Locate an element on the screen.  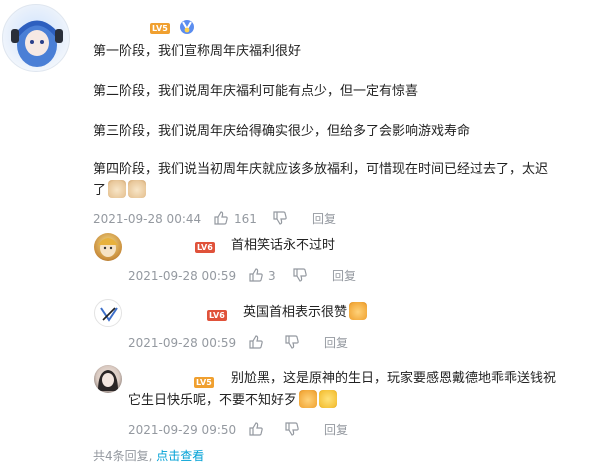
reply-text: 别尬黑，这是原神的生日，玩家要感恩戴德地乖乖送钱祝 is located at coordinates (394, 378).